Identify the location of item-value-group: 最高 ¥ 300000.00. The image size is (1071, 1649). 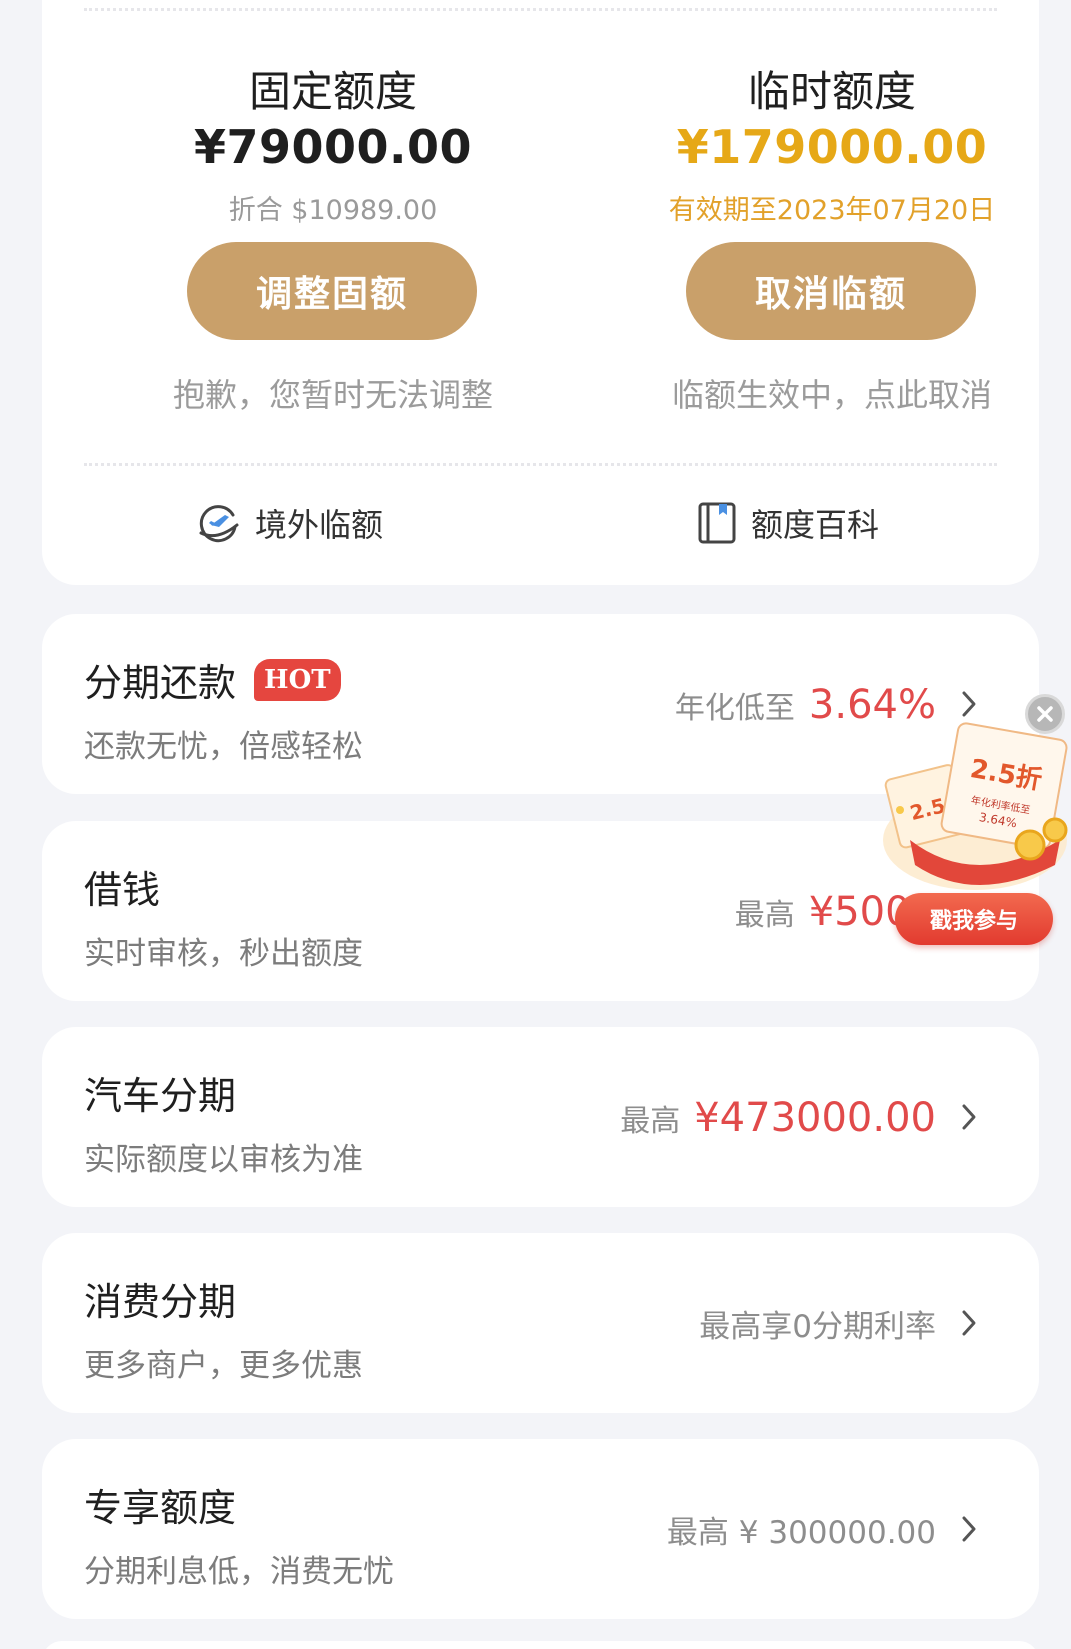
(801, 1529).